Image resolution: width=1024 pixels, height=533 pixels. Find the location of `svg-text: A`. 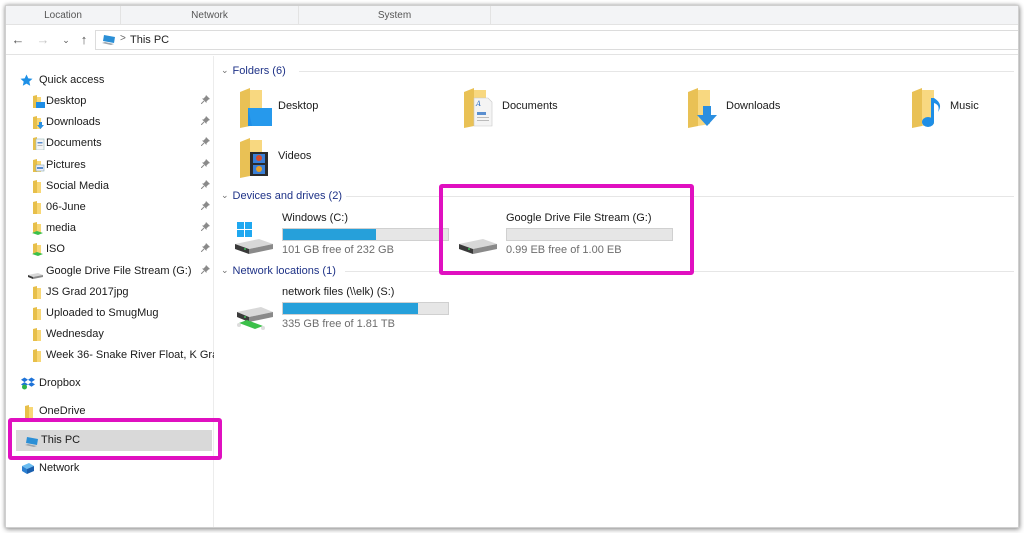

svg-text: A is located at coordinates (478, 104).